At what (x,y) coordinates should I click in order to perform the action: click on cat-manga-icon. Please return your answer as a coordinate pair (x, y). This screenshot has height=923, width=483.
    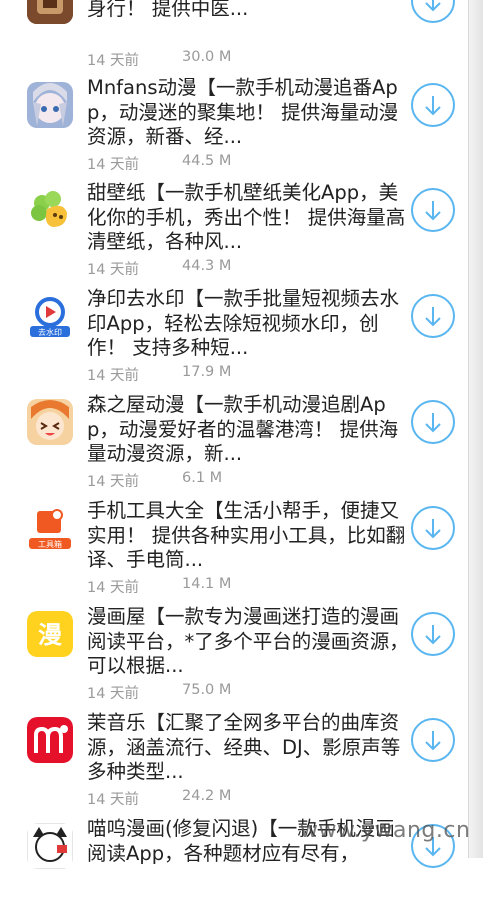
    Looking at the image, I should click on (50, 846).